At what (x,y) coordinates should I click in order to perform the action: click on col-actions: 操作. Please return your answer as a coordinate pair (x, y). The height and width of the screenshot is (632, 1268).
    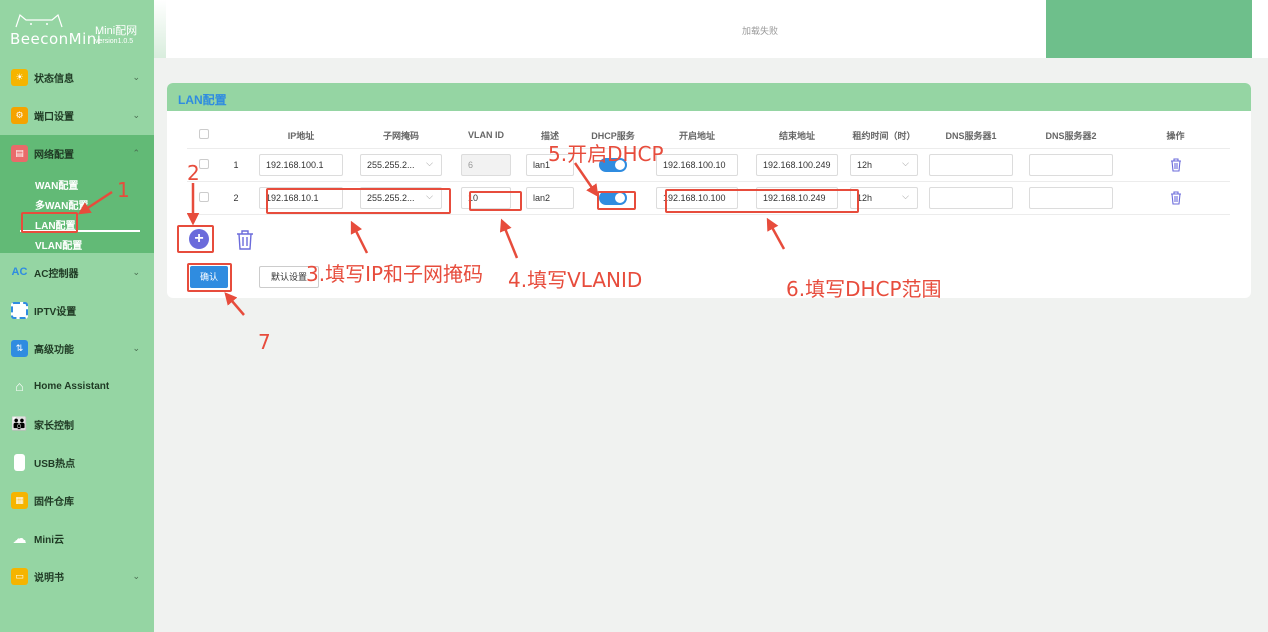
    Looking at the image, I should click on (1175, 136).